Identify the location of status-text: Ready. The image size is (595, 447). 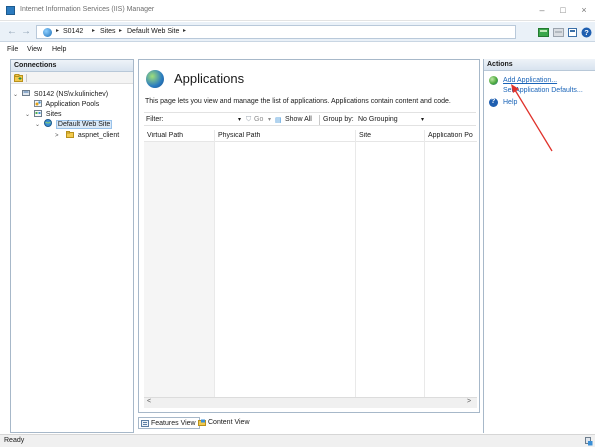
(14, 440).